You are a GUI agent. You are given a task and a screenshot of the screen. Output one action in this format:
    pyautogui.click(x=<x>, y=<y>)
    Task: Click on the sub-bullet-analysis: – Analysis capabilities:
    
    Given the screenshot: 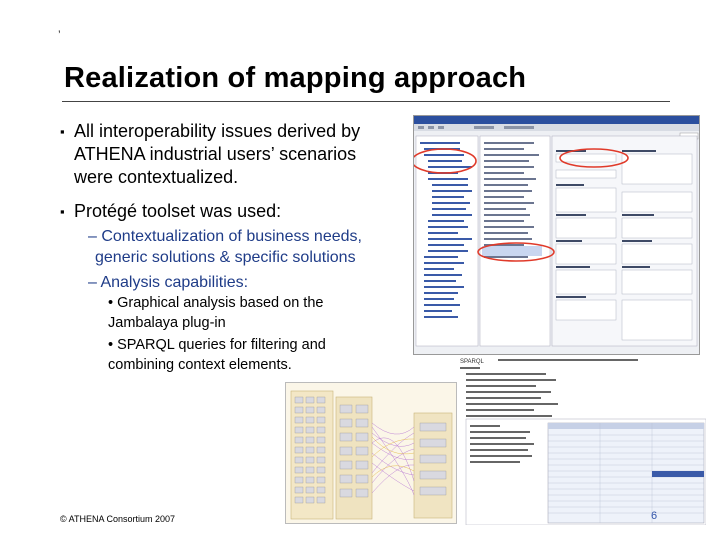 What is the action you would take?
    pyautogui.click(x=248, y=282)
    